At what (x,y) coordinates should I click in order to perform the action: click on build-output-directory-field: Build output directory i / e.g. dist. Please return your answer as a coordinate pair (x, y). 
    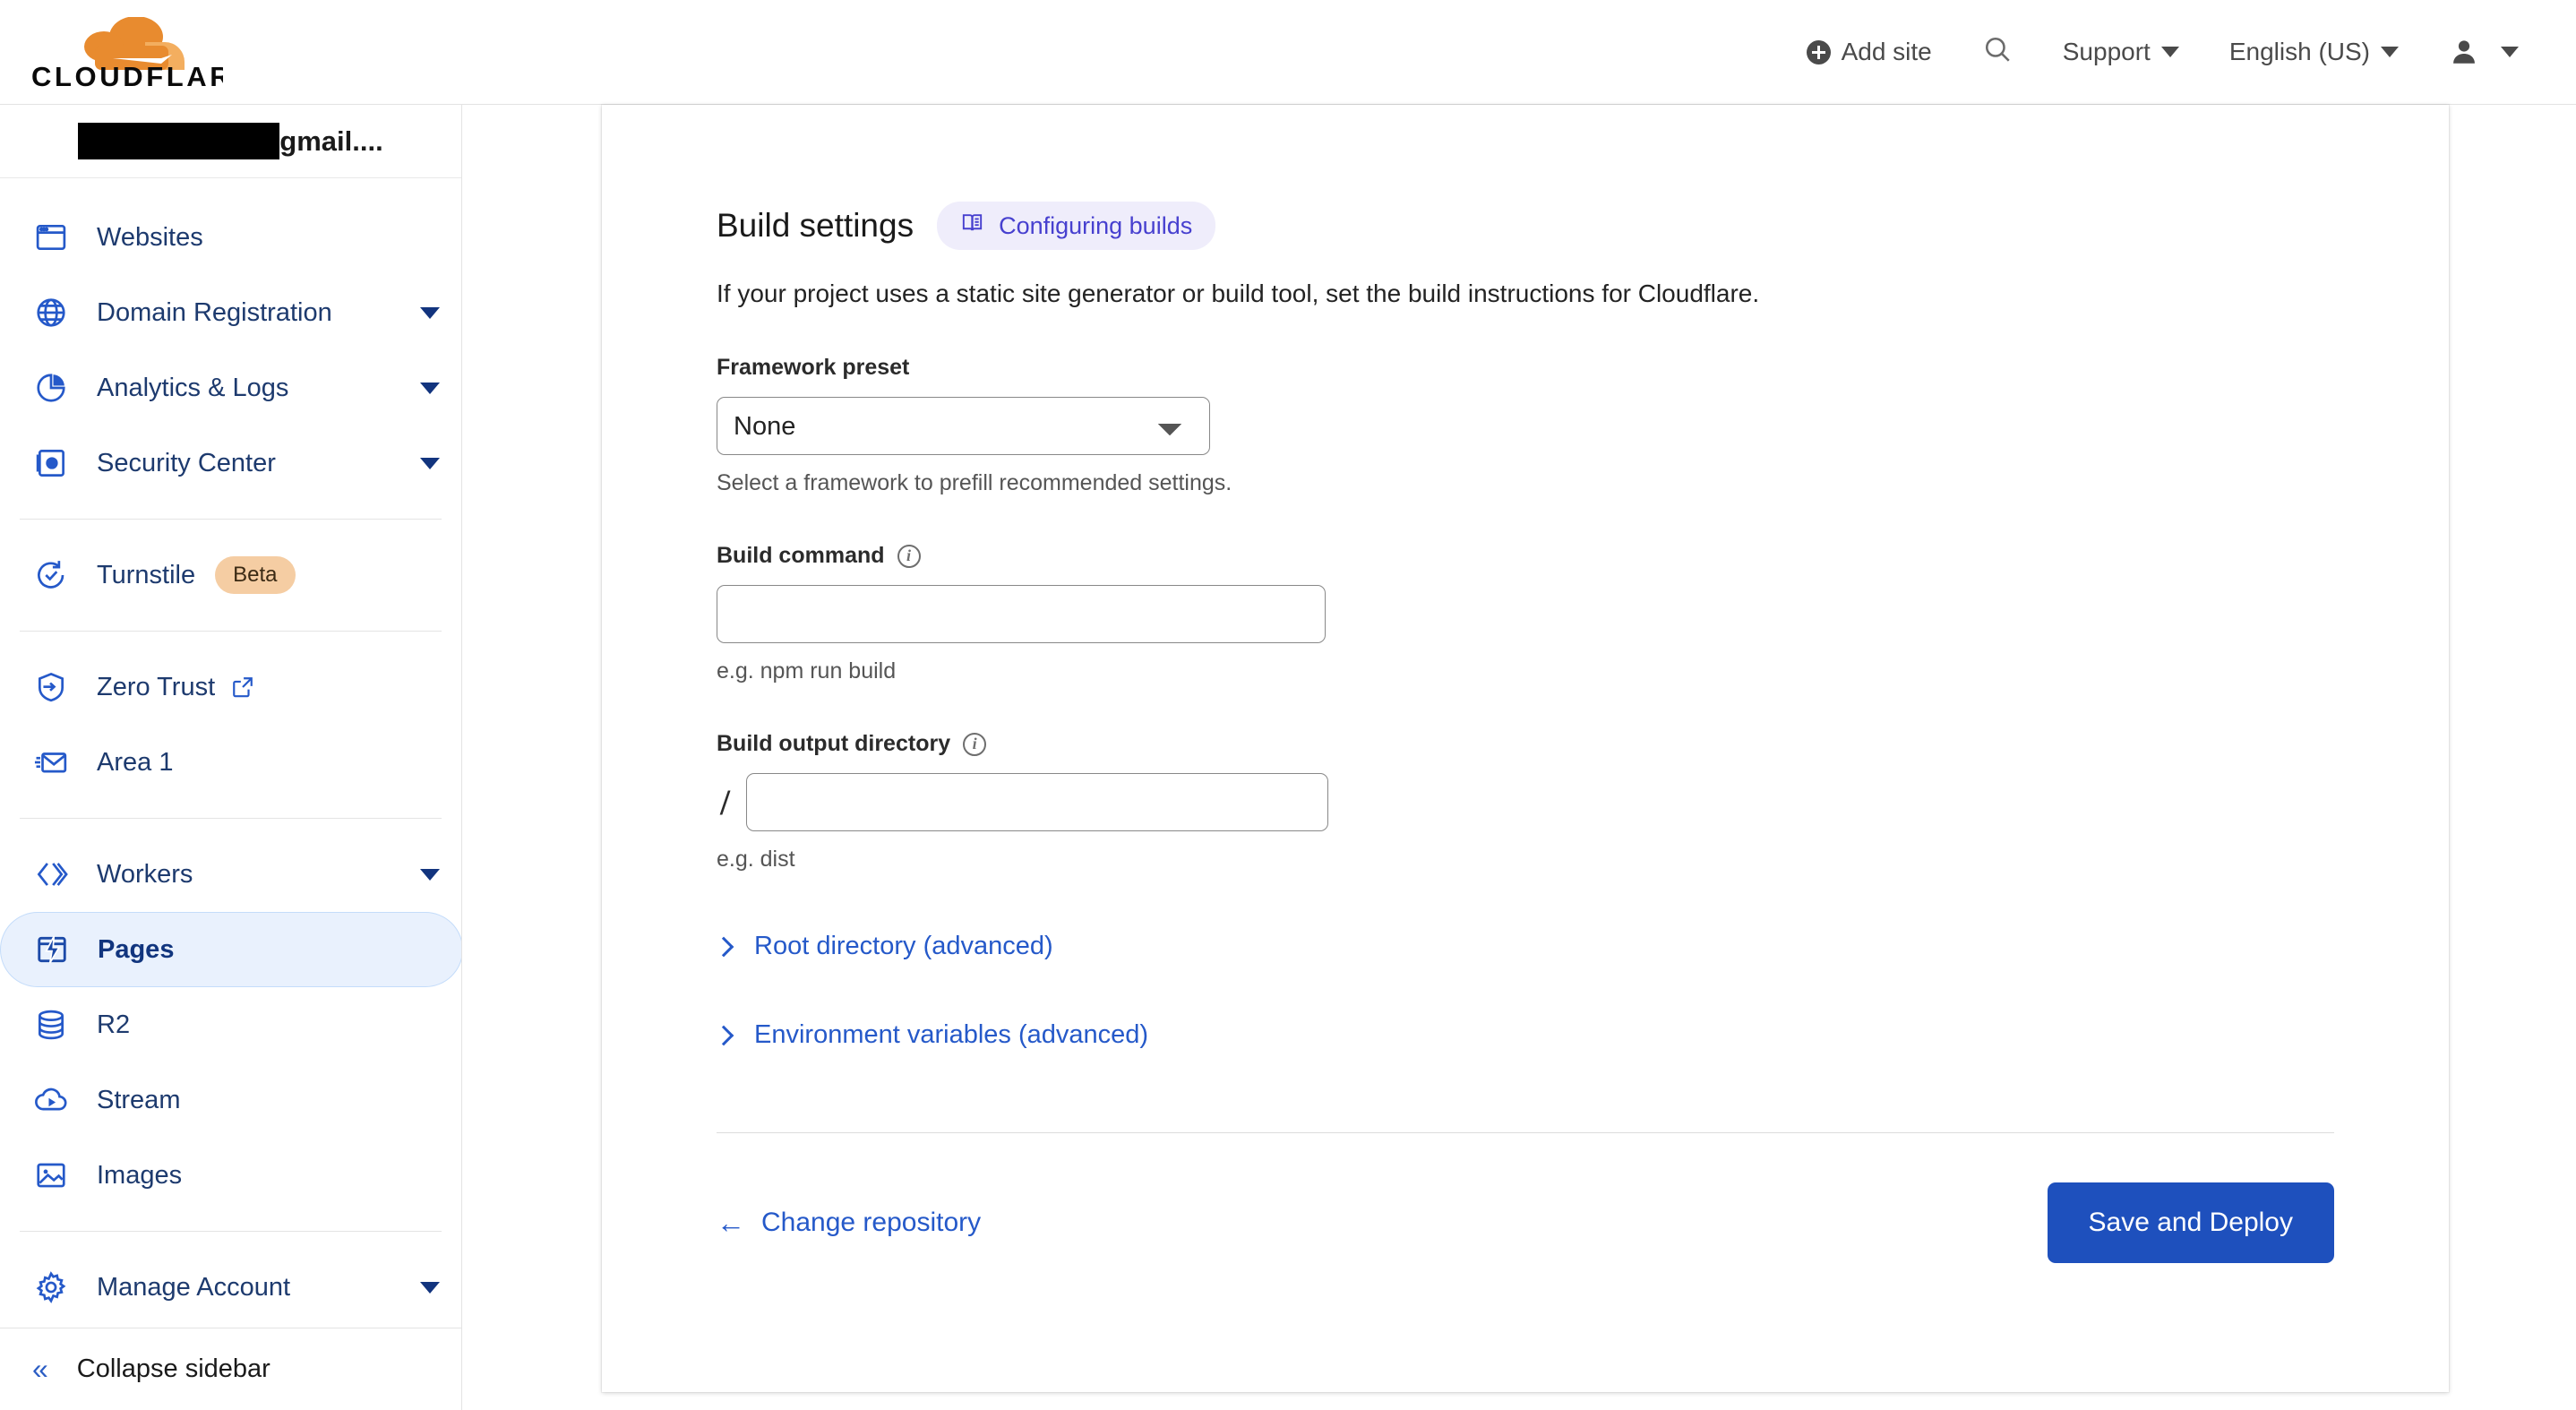
    Looking at the image, I should click on (1583, 802).